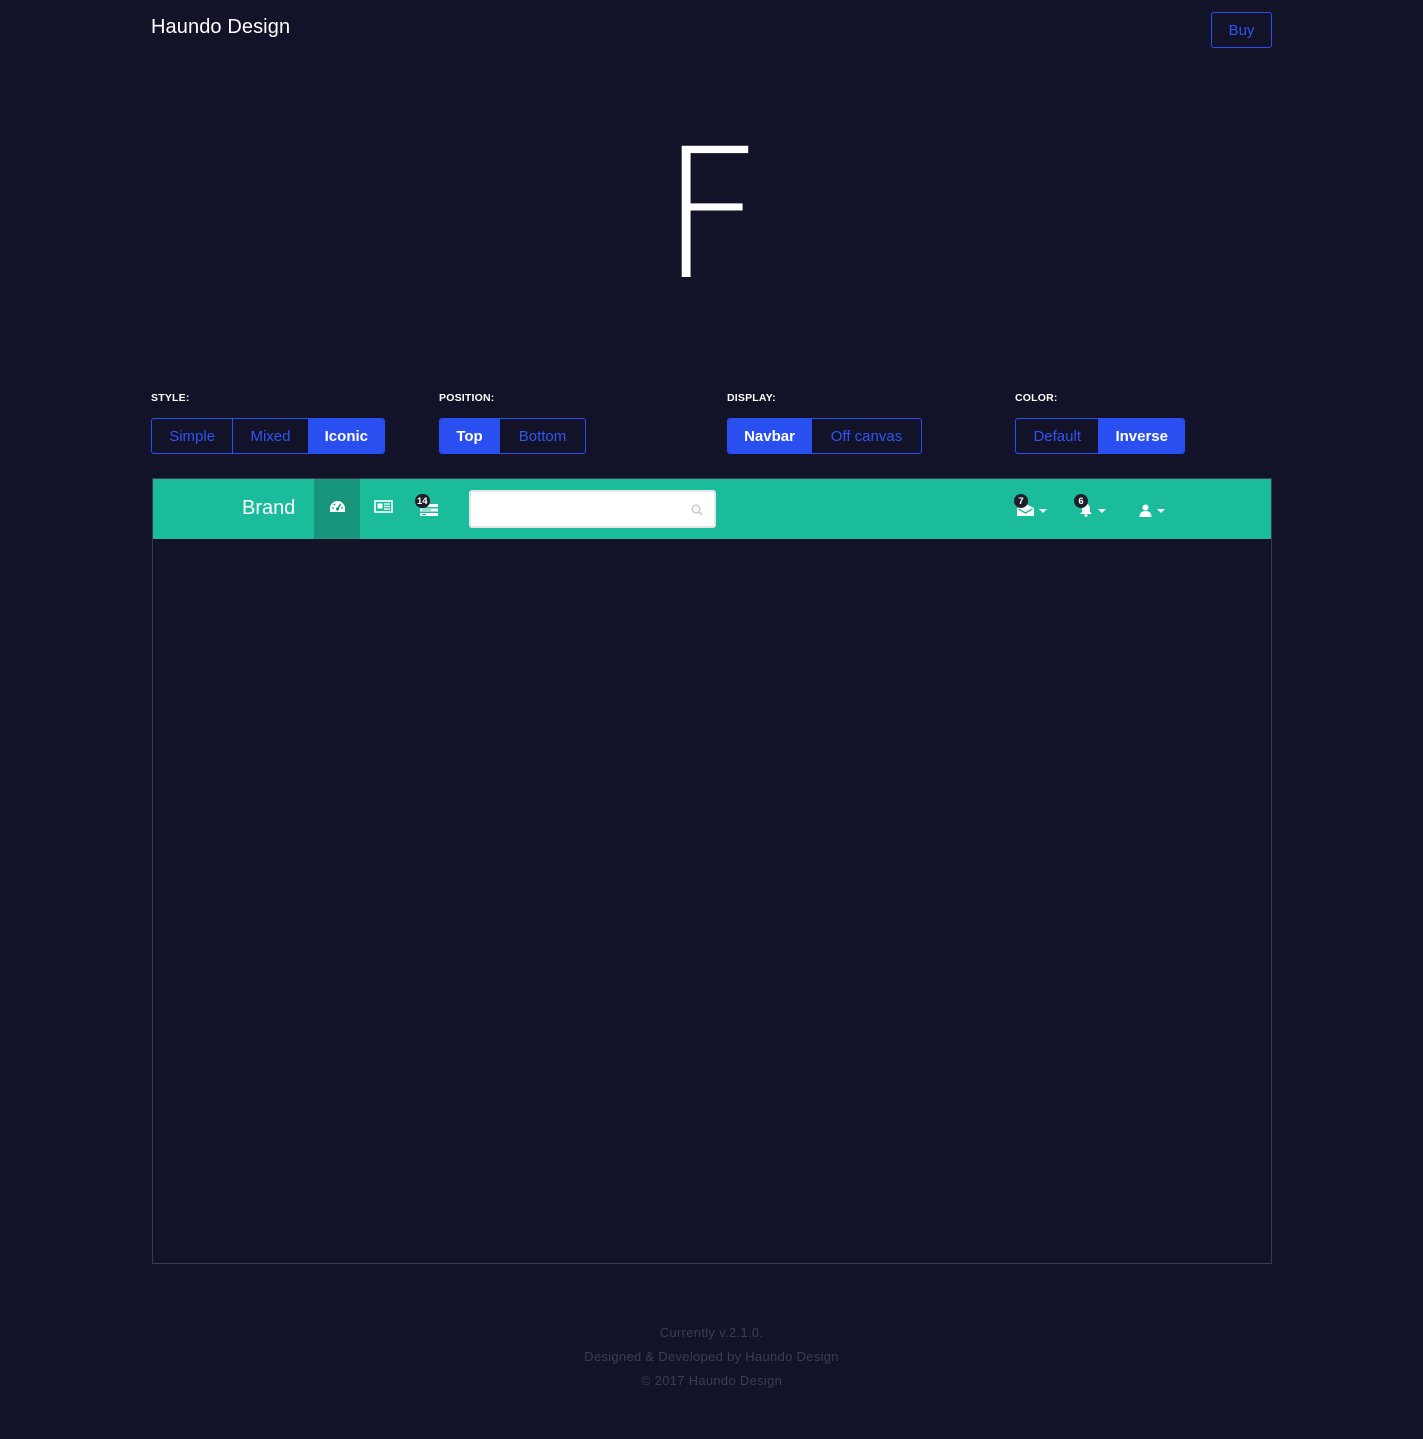  I want to click on style-mixed-button: Mixed, so click(271, 436).